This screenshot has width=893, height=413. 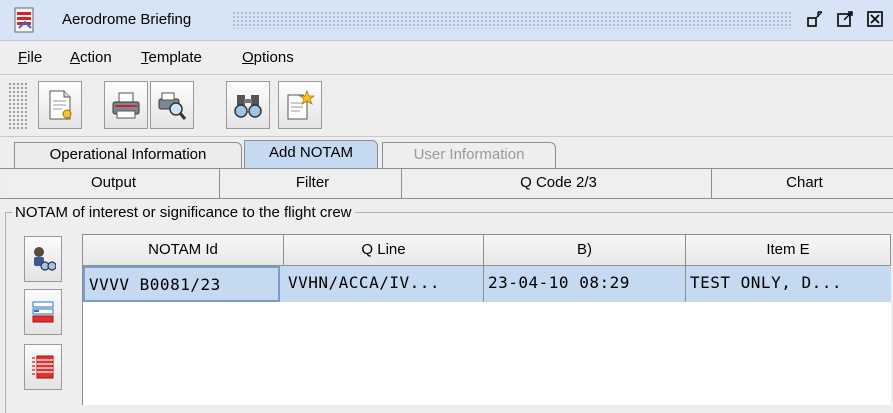 I want to click on menu-bar: File Action Template Options, so click(x=446, y=58).